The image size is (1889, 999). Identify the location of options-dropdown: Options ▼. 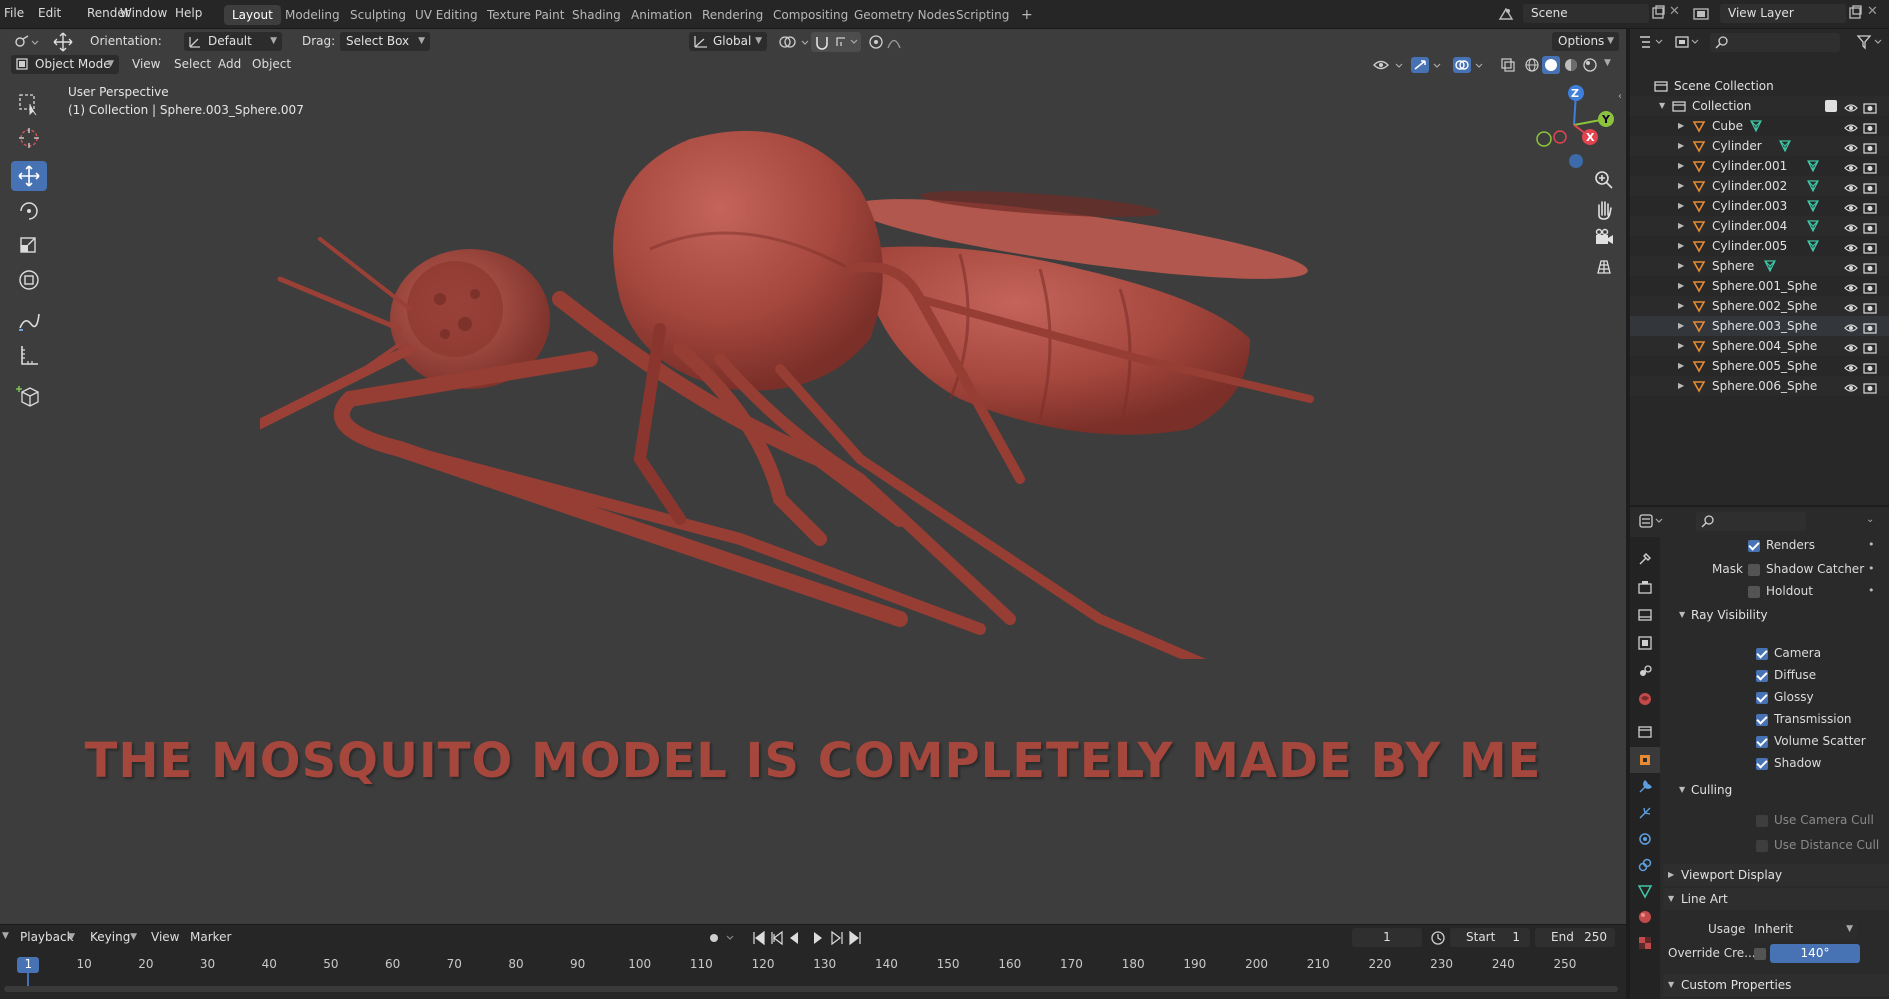
(1585, 41).